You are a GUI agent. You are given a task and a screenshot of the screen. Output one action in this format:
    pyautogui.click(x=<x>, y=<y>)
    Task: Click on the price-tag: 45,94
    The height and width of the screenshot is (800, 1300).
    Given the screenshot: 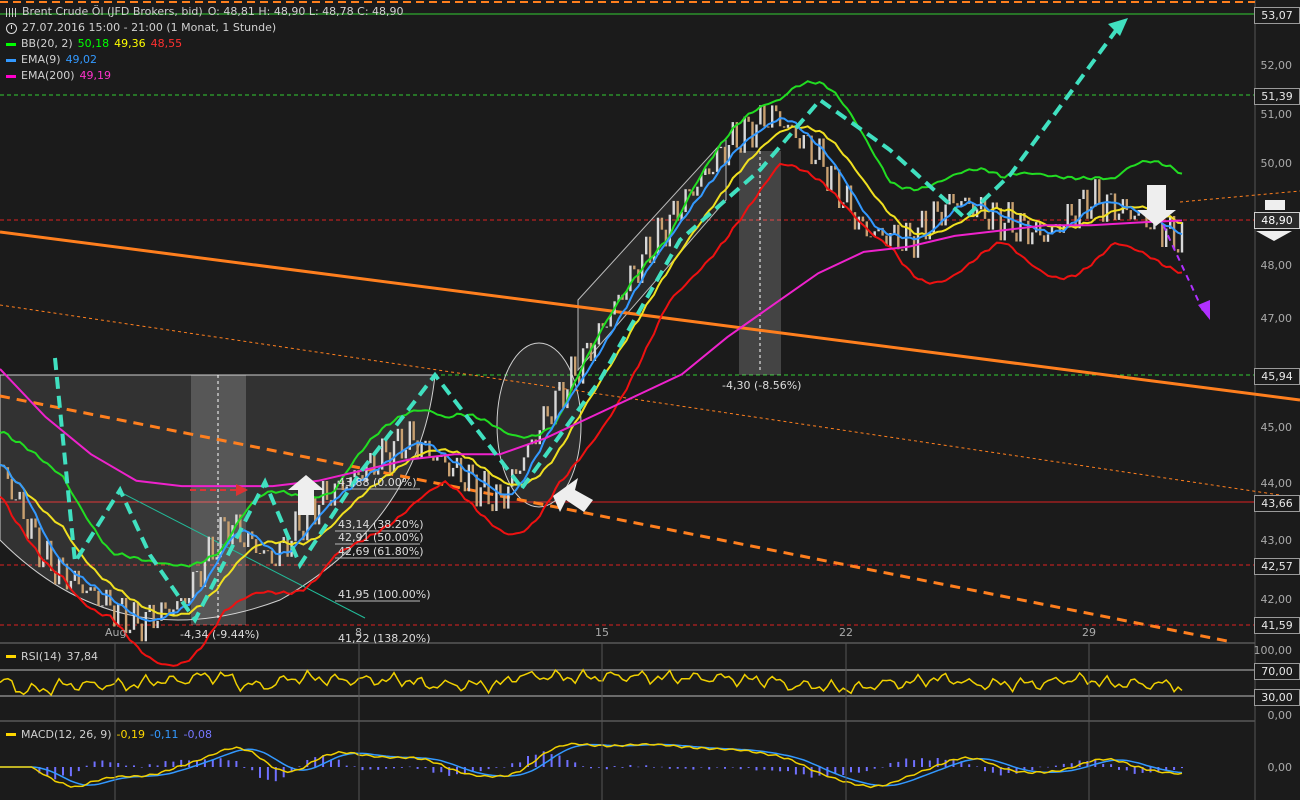 What is the action you would take?
    pyautogui.click(x=1277, y=376)
    